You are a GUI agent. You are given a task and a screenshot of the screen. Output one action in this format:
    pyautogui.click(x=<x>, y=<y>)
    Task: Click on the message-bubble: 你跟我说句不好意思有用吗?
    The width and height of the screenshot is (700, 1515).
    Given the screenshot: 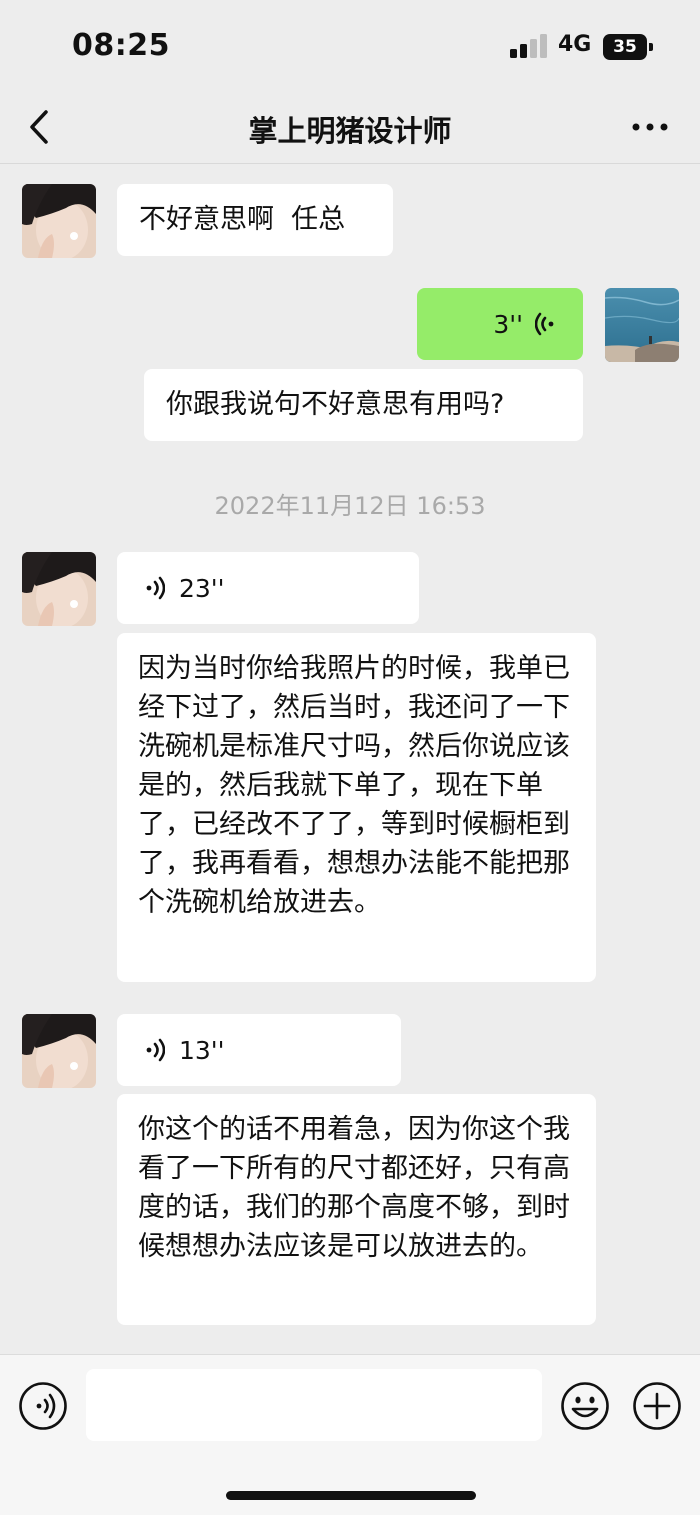 What is the action you would take?
    pyautogui.click(x=363, y=405)
    